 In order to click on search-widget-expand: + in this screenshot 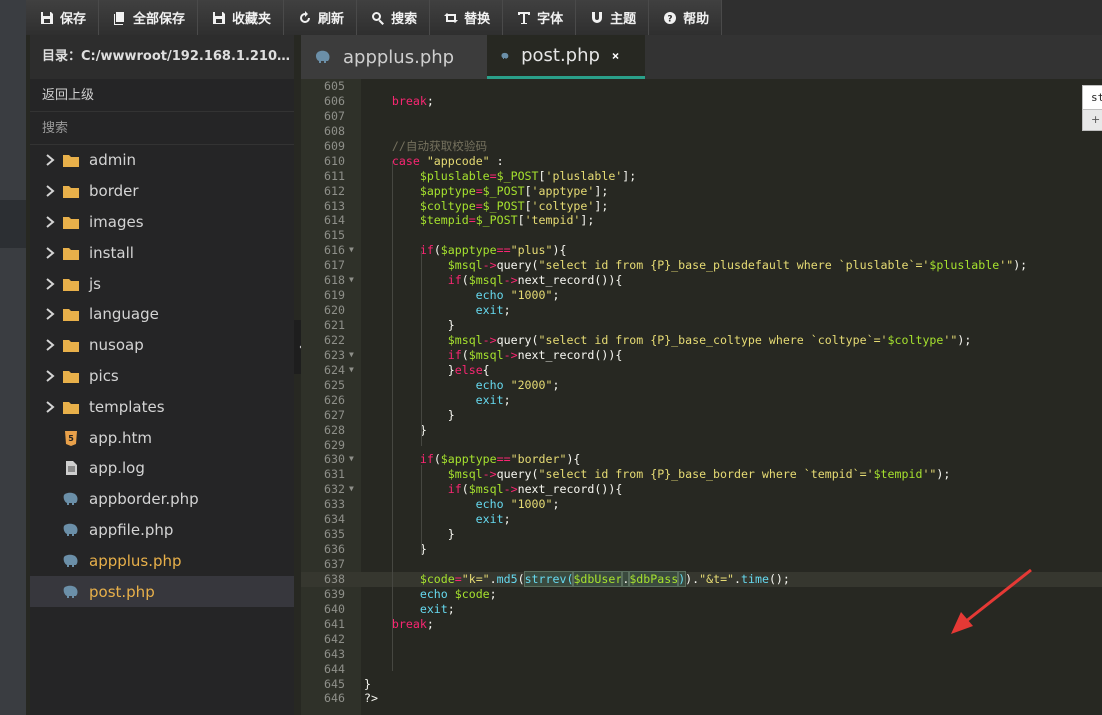, I will do `click(1092, 120)`.